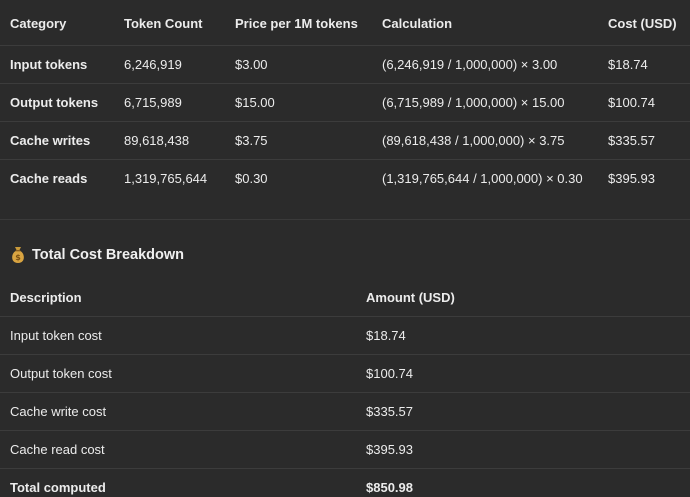 The width and height of the screenshot is (690, 497). What do you see at coordinates (255, 102) in the screenshot?
I see `price-cell: $15.00` at bounding box center [255, 102].